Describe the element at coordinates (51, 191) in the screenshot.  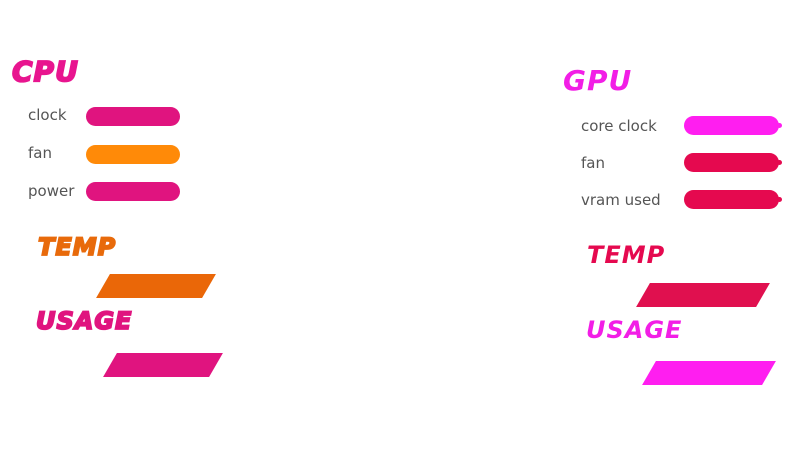
I see `cpu-power-label: power` at that location.